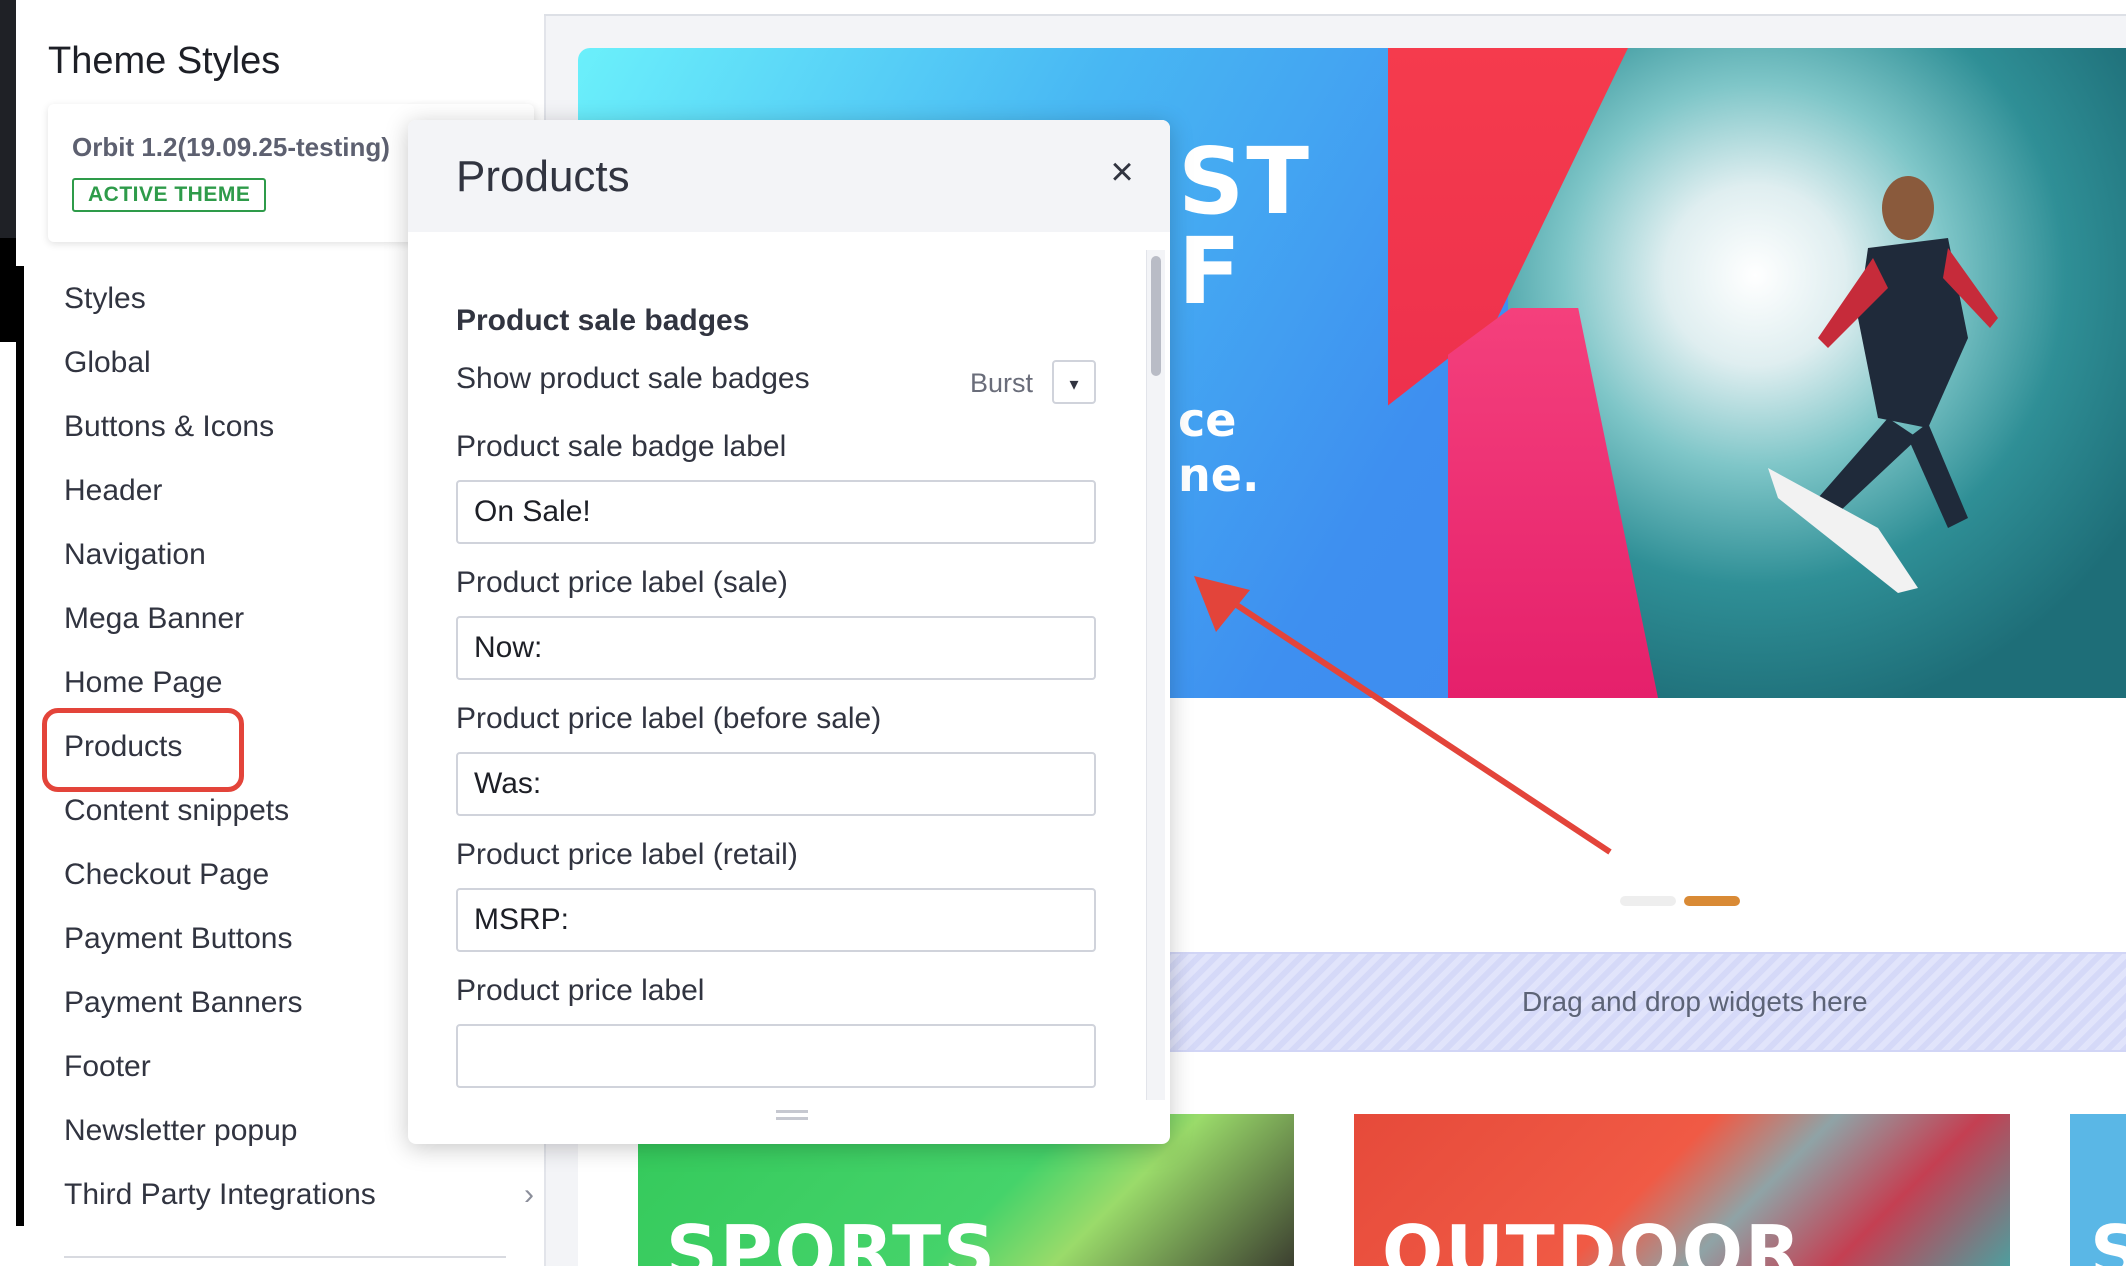  Describe the element at coordinates (627, 854) in the screenshot. I see `field-label: Product price label (retail)` at that location.